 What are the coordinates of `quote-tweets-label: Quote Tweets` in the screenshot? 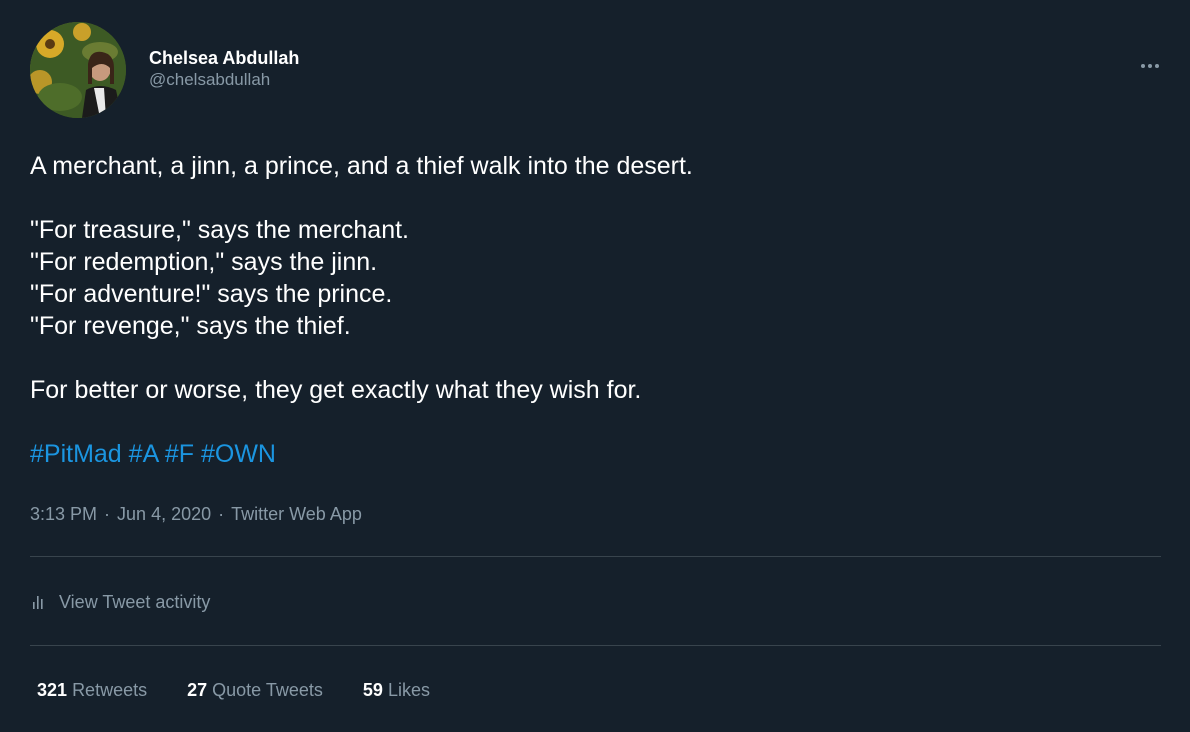 It's located at (267, 690).